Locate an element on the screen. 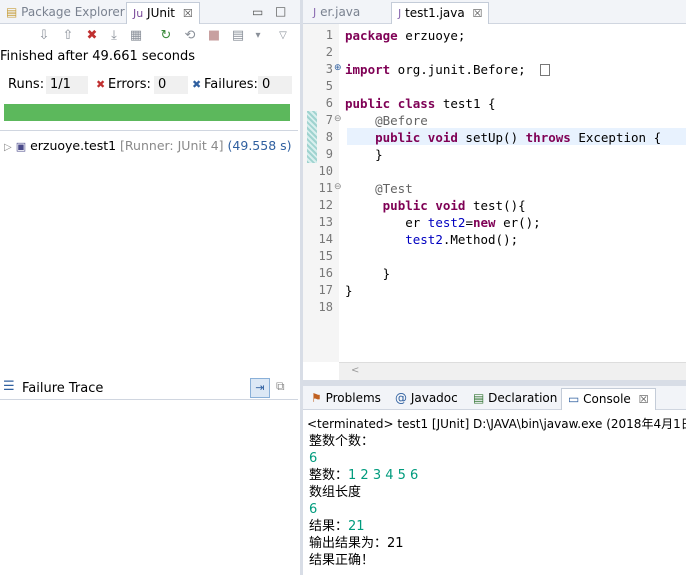 The width and height of the screenshot is (686, 575). line-number: 3 is located at coordinates (329, 69).